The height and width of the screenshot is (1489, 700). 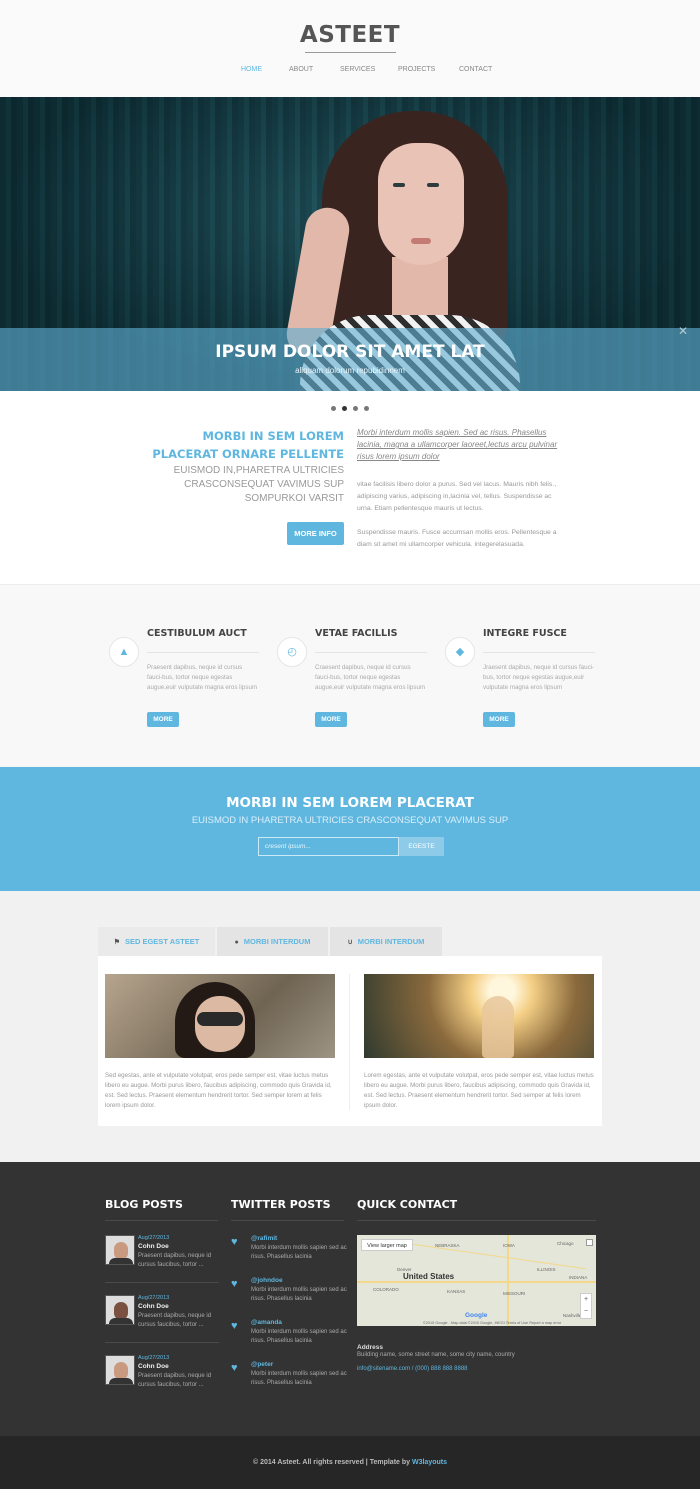 What do you see at coordinates (356, 633) in the screenshot?
I see `feature-title: VETAE FACILLIS` at bounding box center [356, 633].